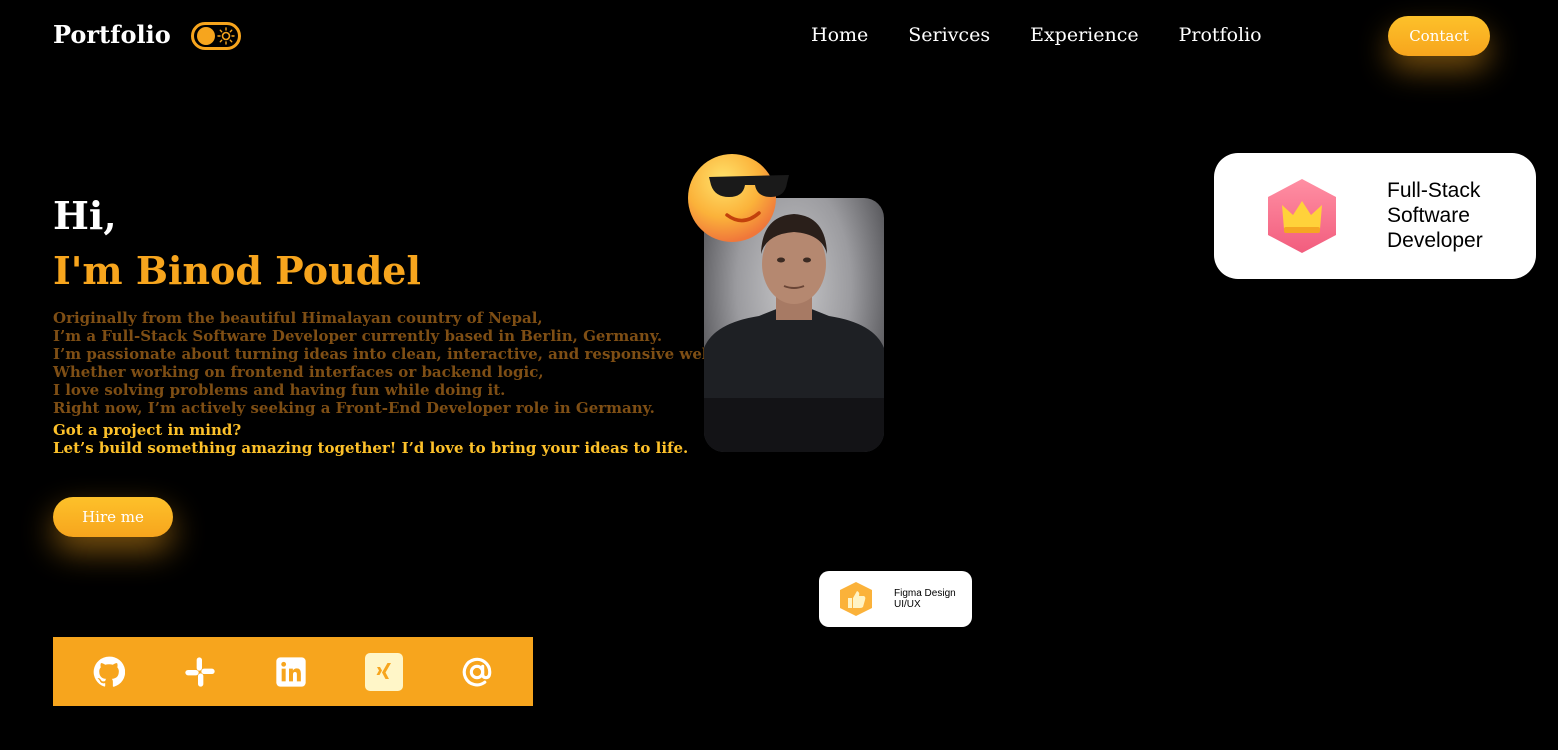 Image resolution: width=1558 pixels, height=750 pixels. Describe the element at coordinates (226, 36) in the screenshot. I see `sun-icon` at that location.